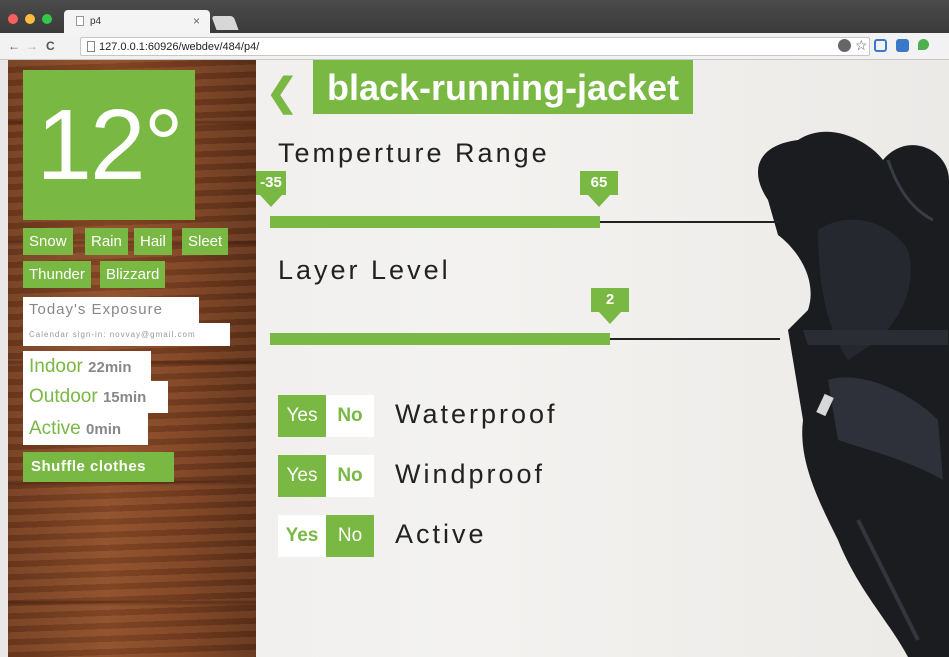 This screenshot has width=949, height=657. Describe the element at coordinates (111, 310) in the screenshot. I see `exposure-title: Today's Exposure` at that location.